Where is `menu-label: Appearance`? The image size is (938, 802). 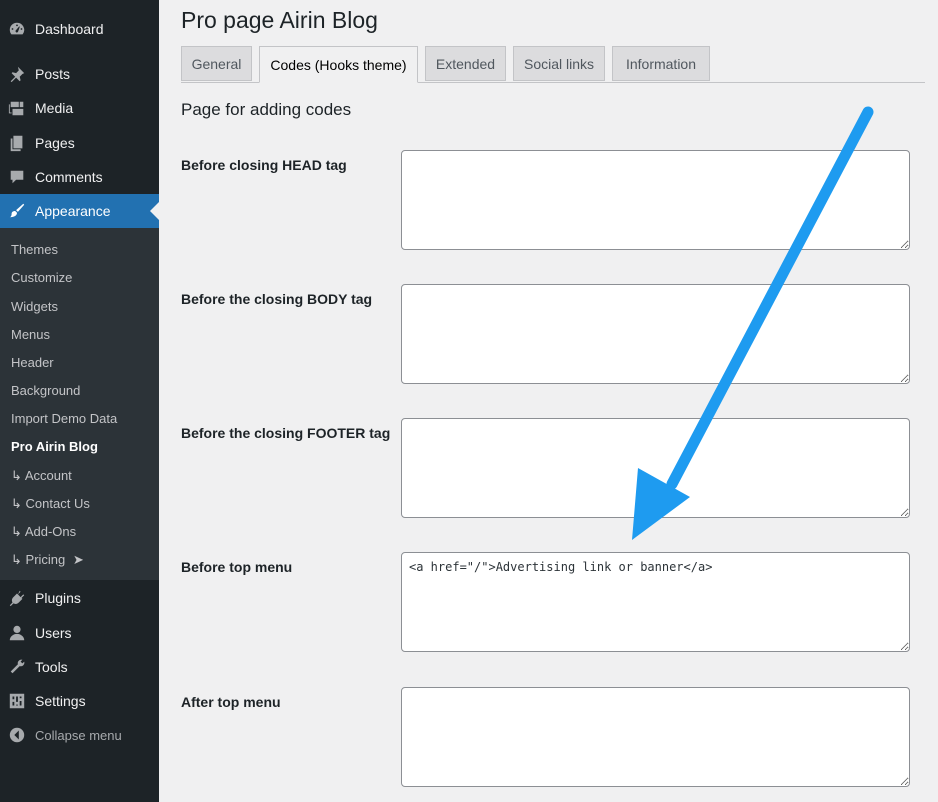
menu-label: Appearance is located at coordinates (73, 211).